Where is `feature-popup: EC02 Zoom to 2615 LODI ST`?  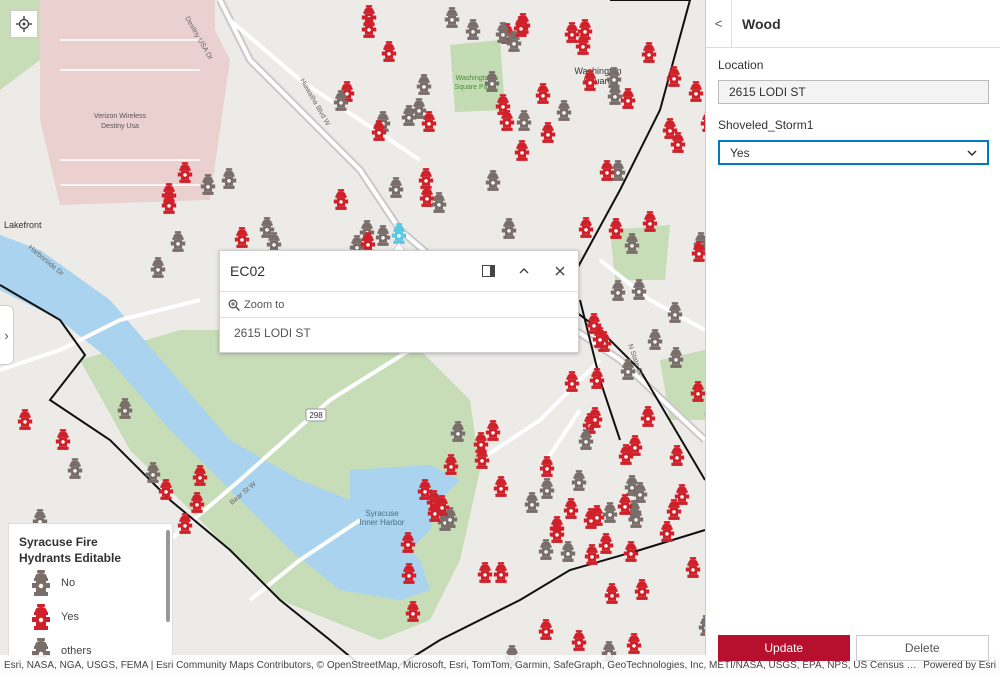 feature-popup: EC02 Zoom to 2615 LODI ST is located at coordinates (399, 301).